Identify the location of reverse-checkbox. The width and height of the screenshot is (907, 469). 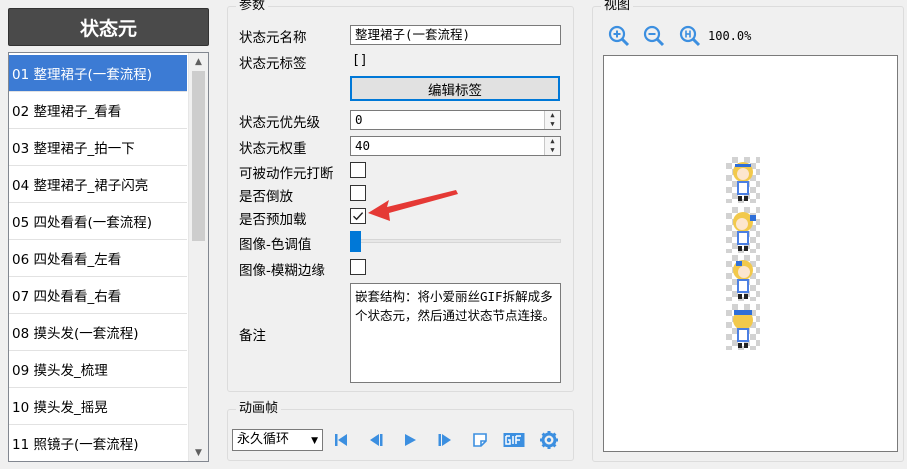
(358, 193).